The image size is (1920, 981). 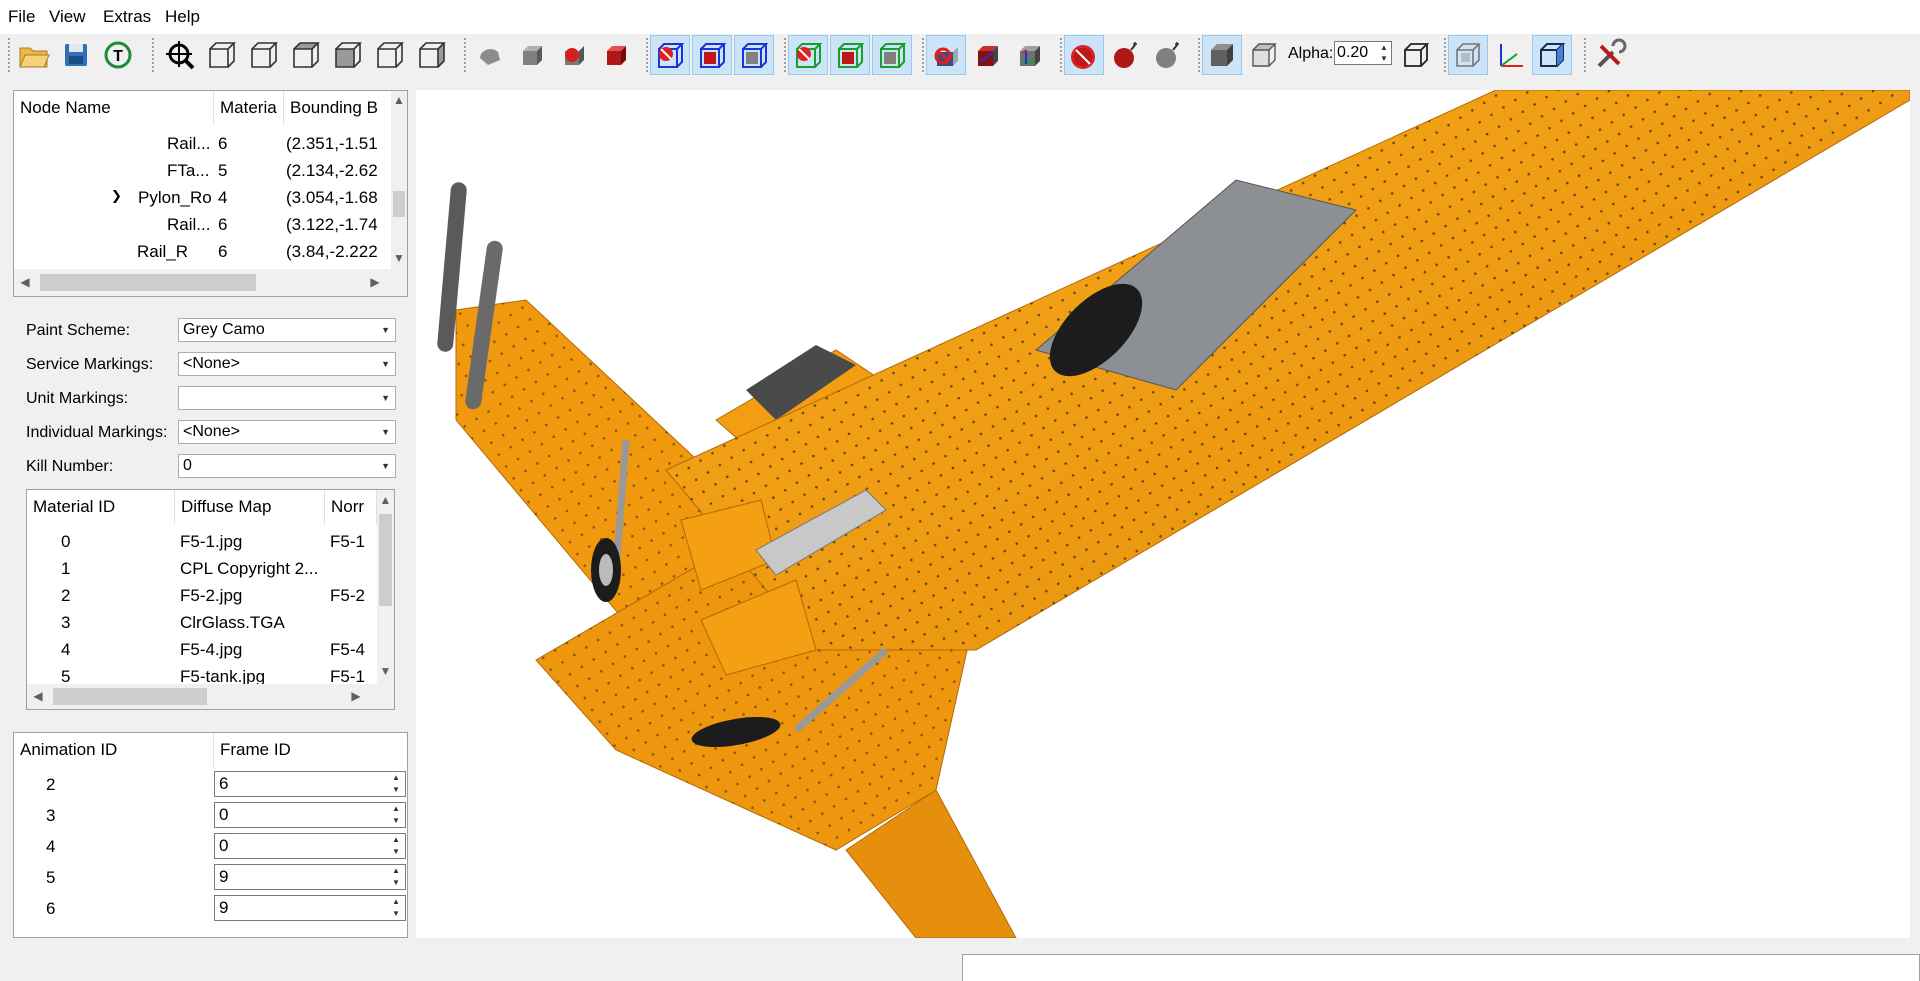 What do you see at coordinates (1468, 55) in the screenshot?
I see `box-select-button` at bounding box center [1468, 55].